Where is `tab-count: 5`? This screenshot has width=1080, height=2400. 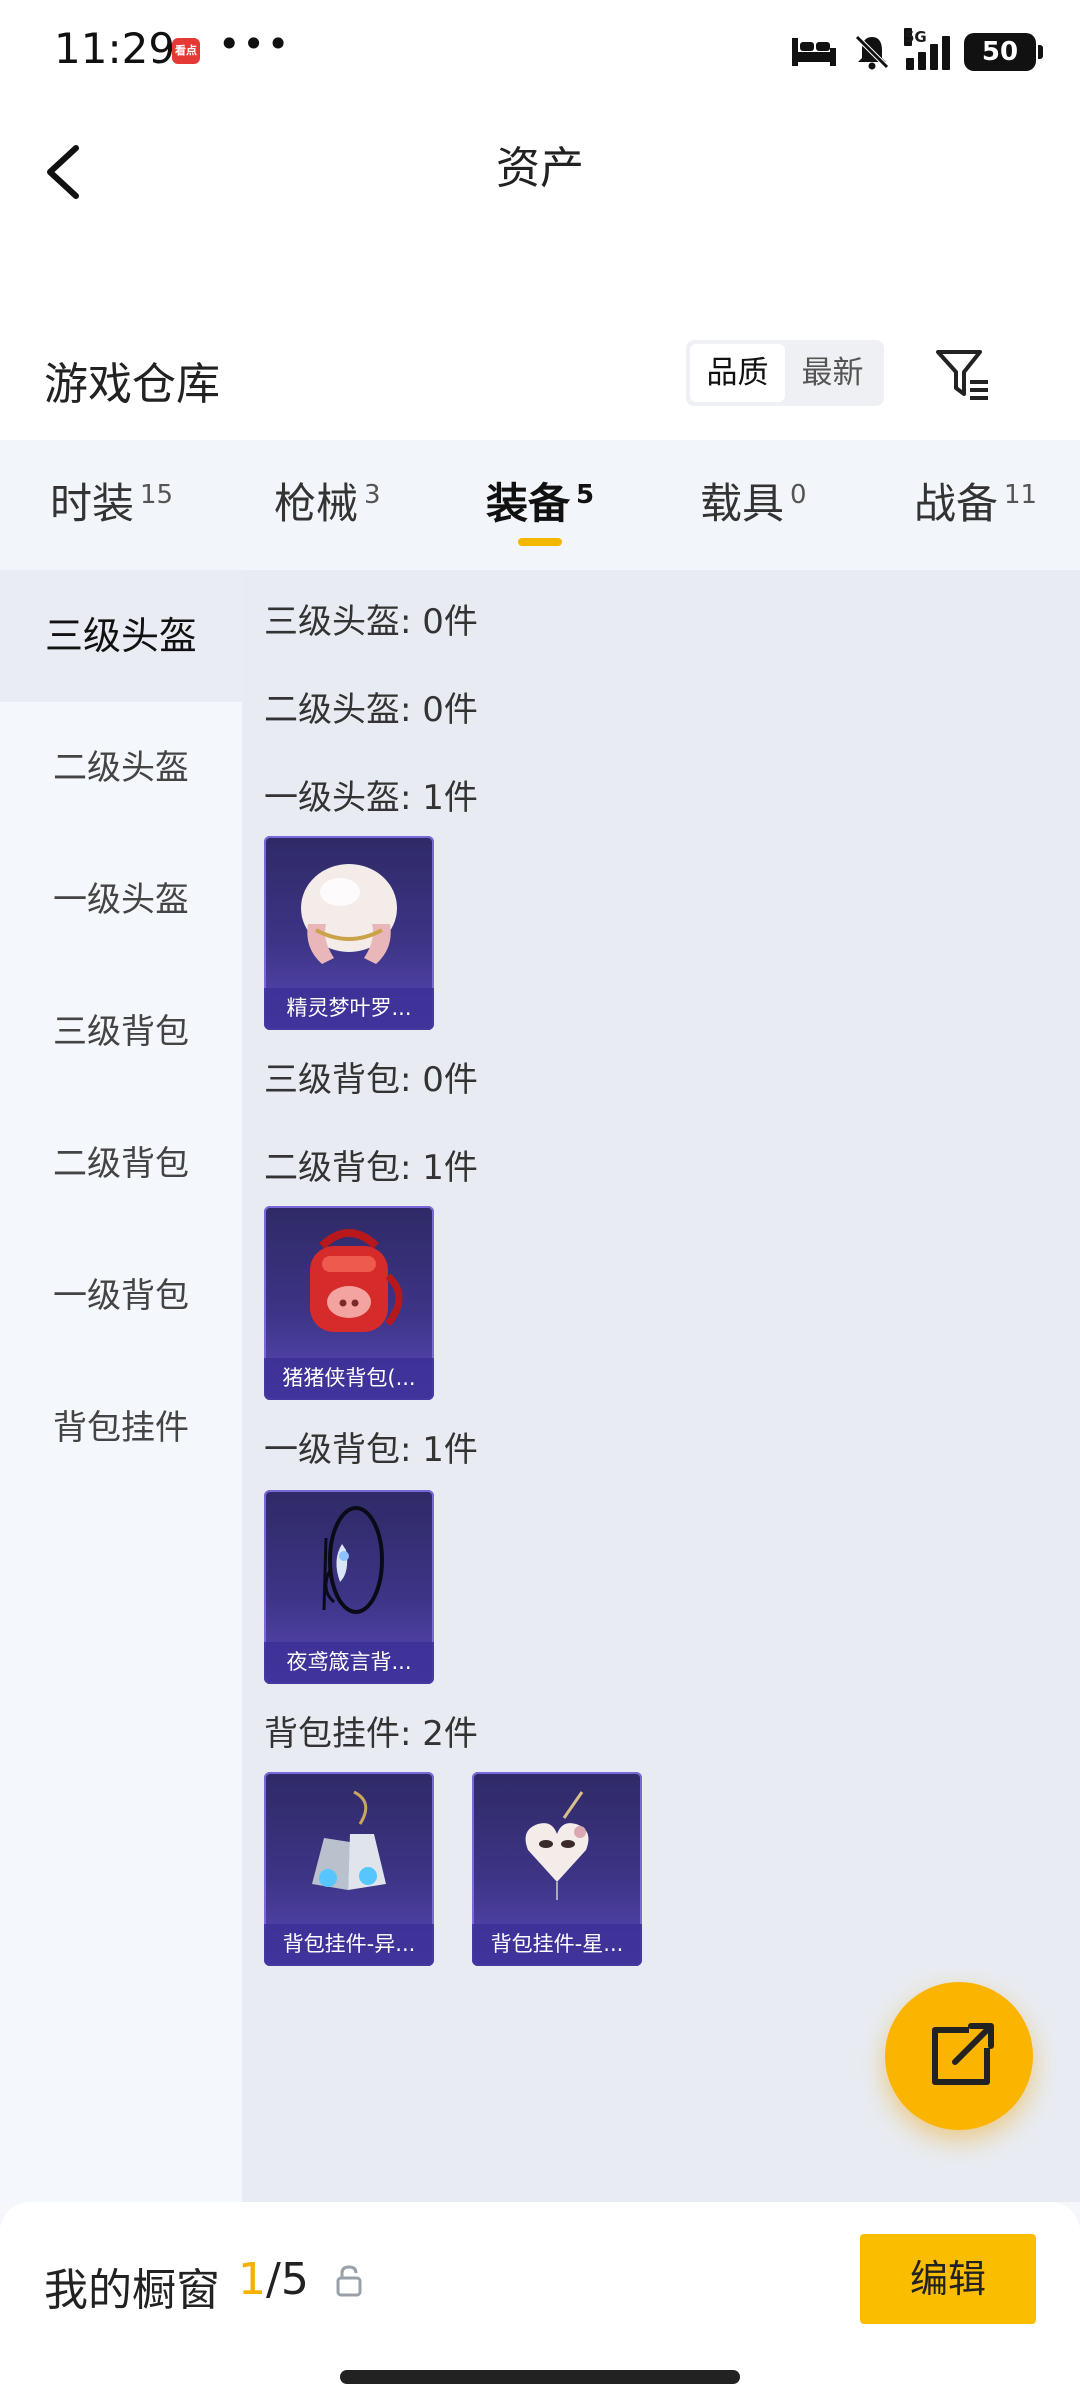 tab-count: 5 is located at coordinates (585, 495).